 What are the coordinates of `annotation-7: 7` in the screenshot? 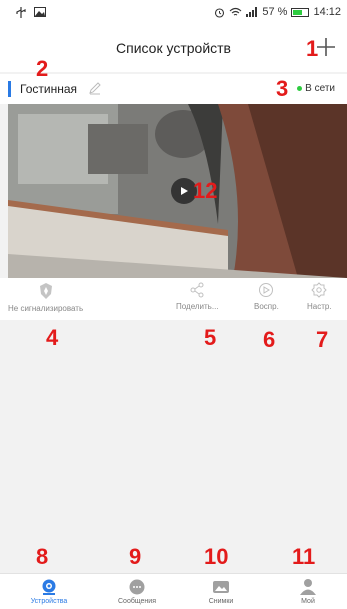 It's located at (322, 339).